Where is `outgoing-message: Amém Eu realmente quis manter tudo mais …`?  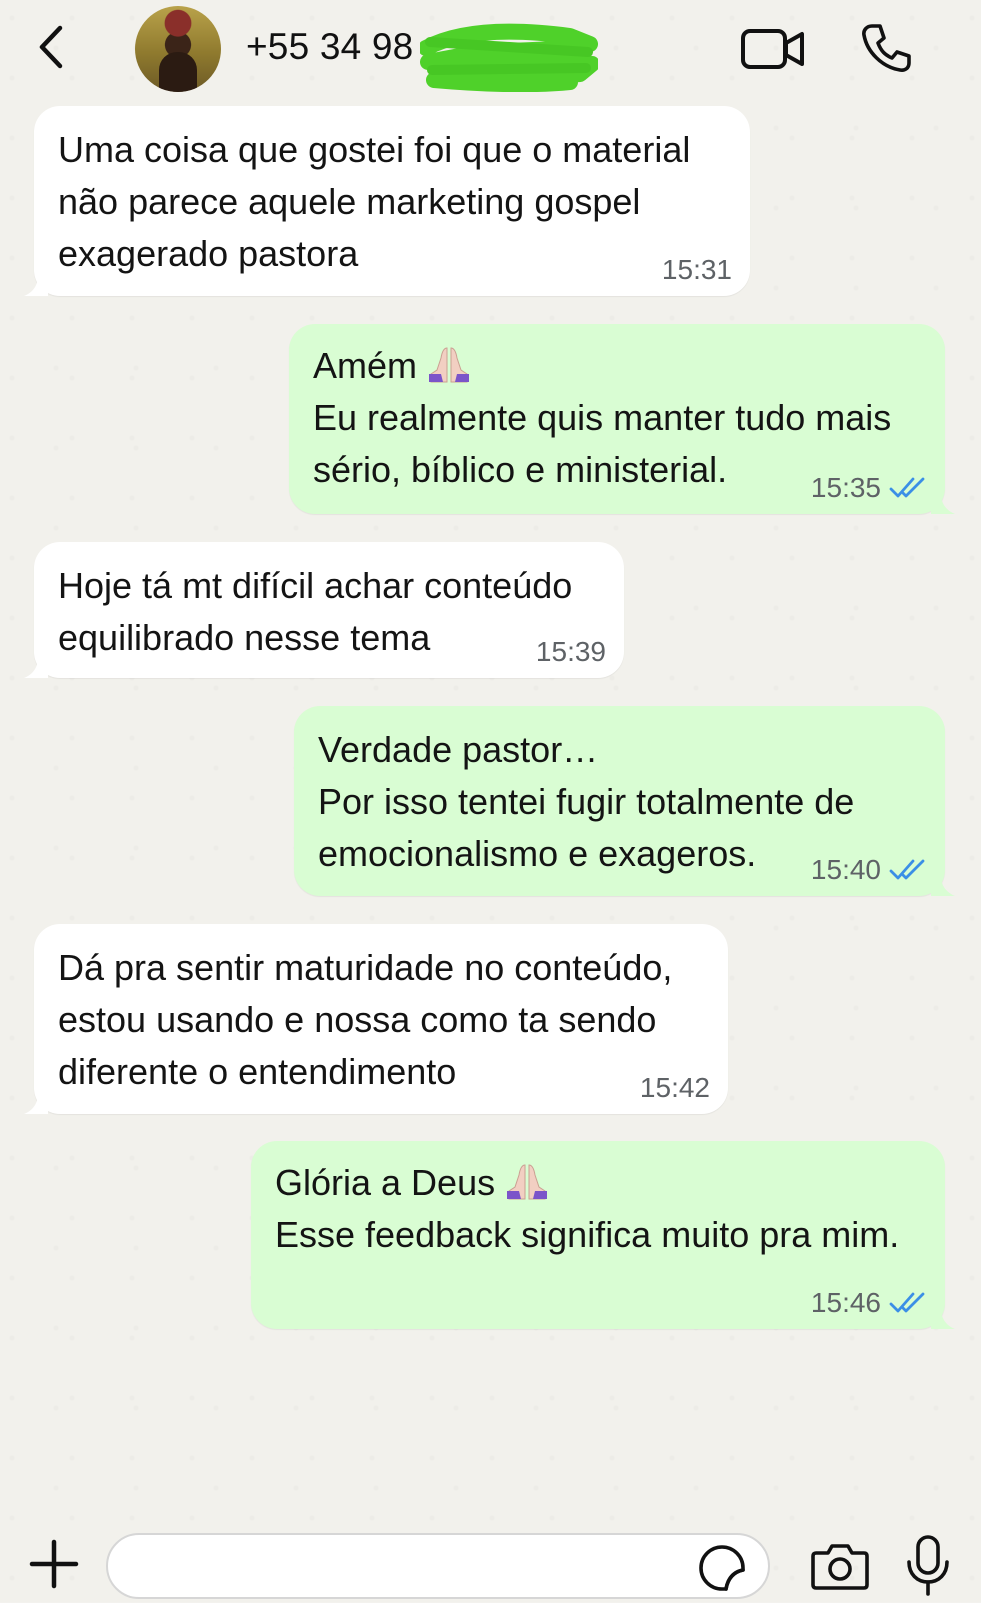
outgoing-message: Amém Eu realmente quis manter tudo mais … is located at coordinates (622, 419).